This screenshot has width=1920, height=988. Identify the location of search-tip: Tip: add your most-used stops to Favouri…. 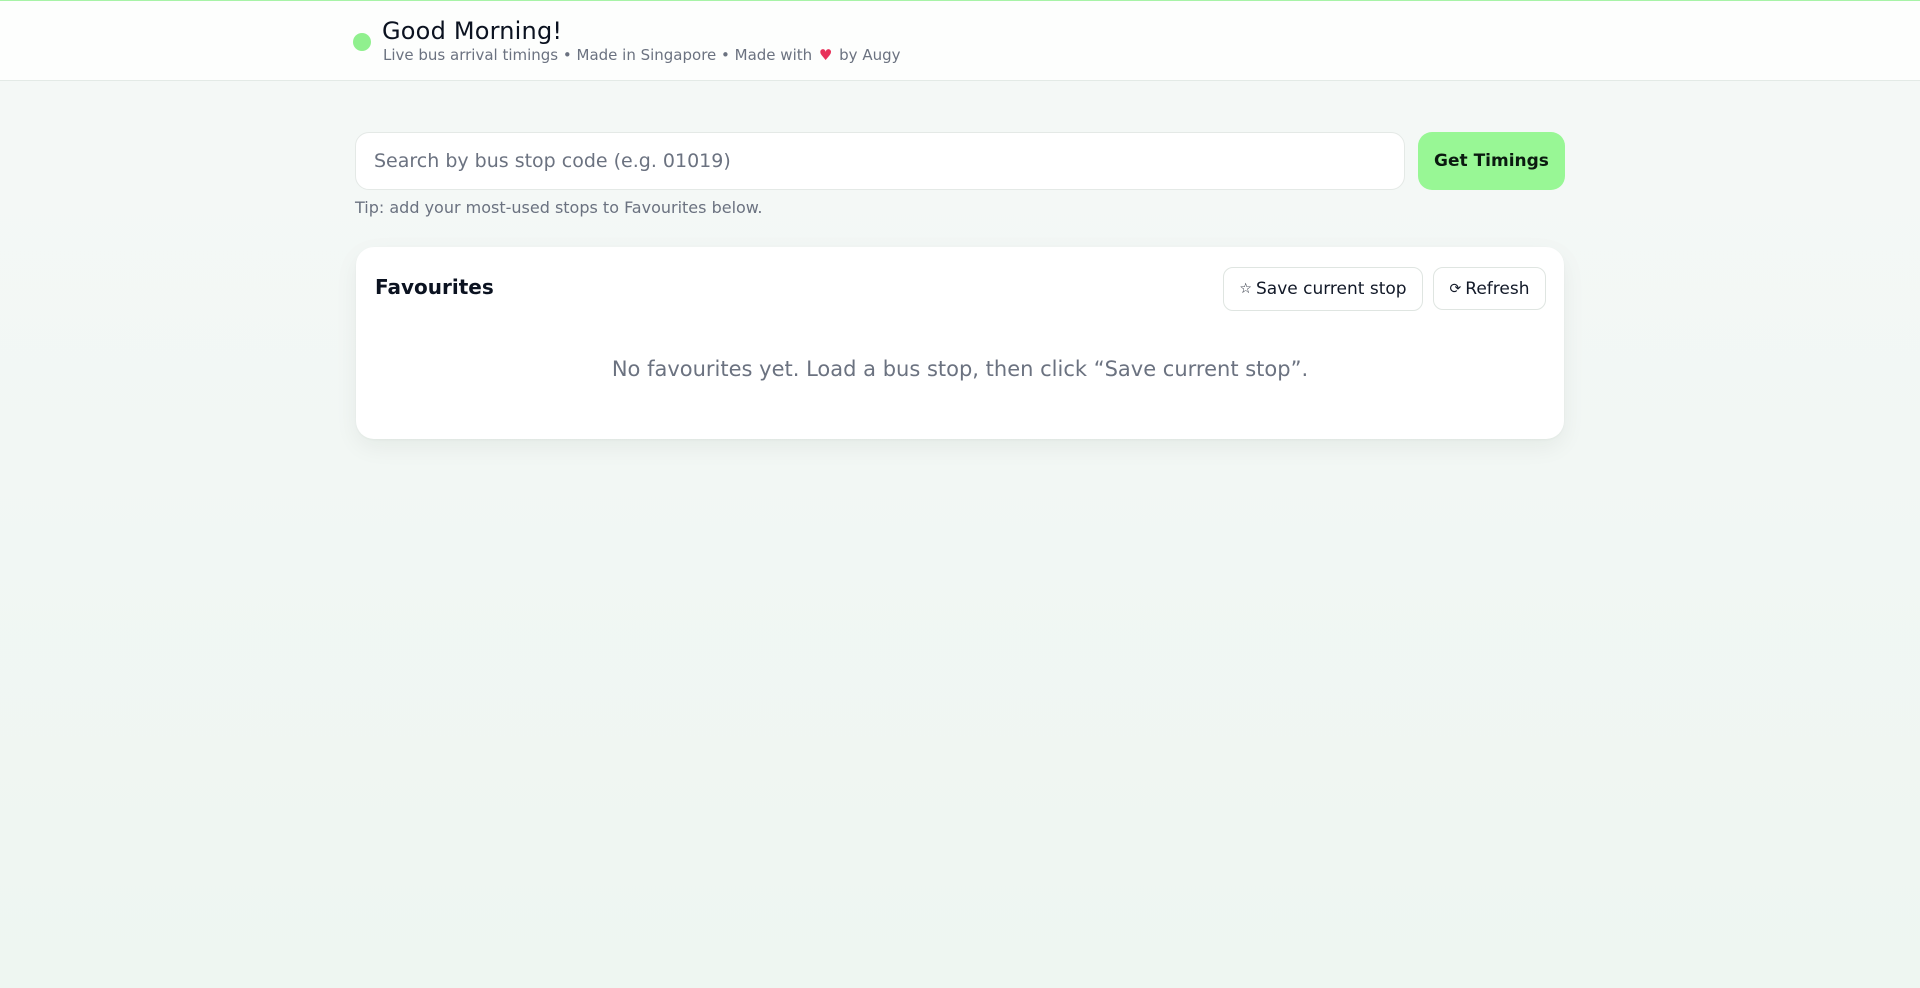
(559, 207).